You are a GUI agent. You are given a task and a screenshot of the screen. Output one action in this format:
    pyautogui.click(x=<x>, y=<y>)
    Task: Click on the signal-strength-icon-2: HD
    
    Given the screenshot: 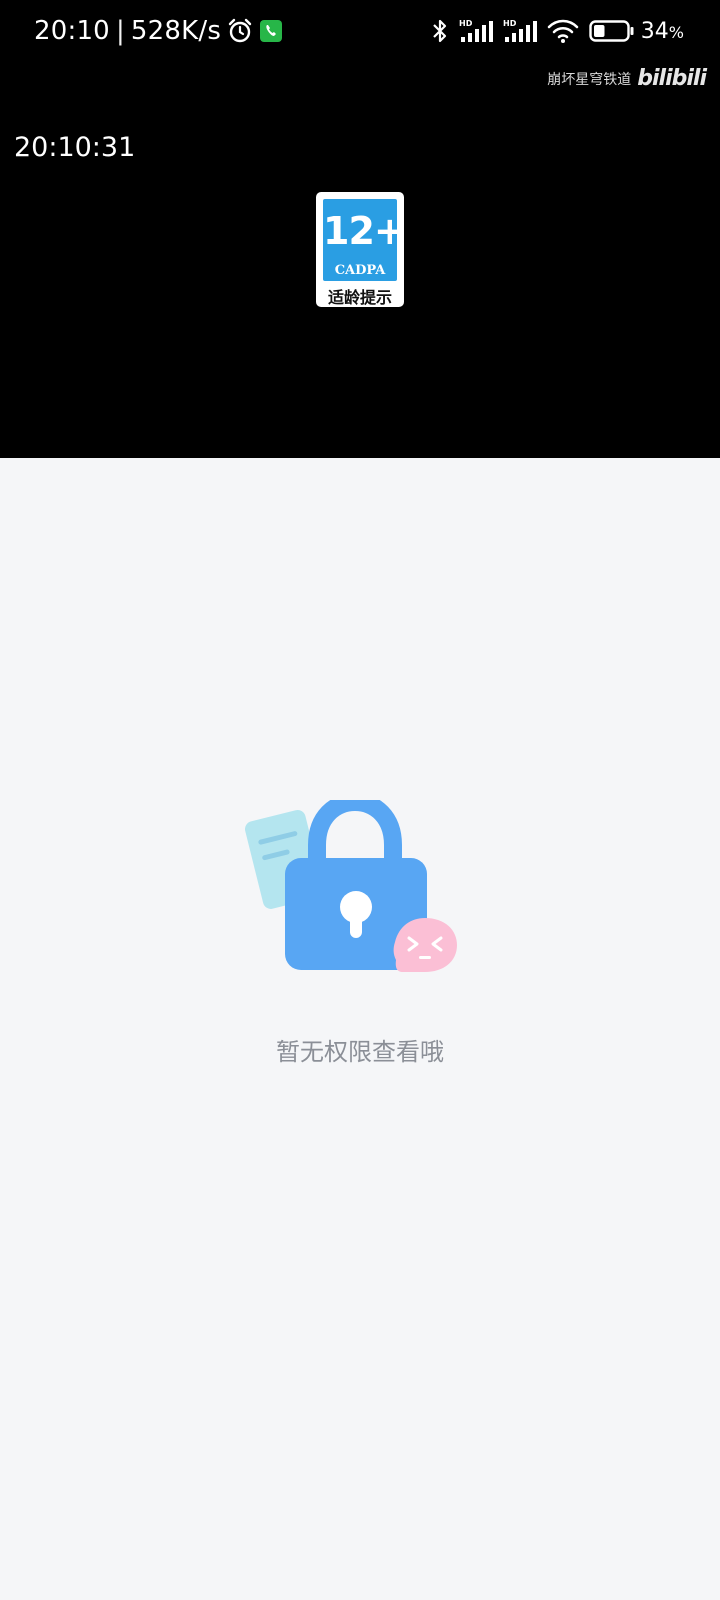 What is the action you would take?
    pyautogui.click(x=520, y=31)
    